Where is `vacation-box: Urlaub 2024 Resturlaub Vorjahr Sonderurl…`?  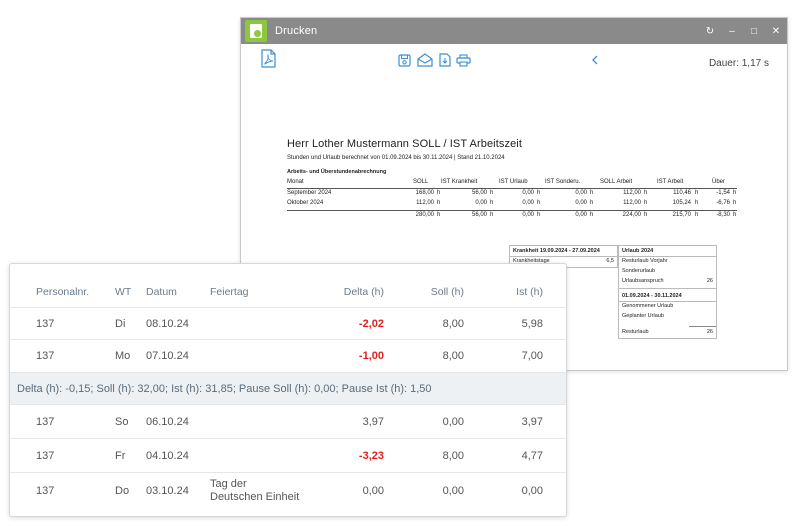 vacation-box: Urlaub 2024 Resturlaub Vorjahr Sonderurl… is located at coordinates (667, 292).